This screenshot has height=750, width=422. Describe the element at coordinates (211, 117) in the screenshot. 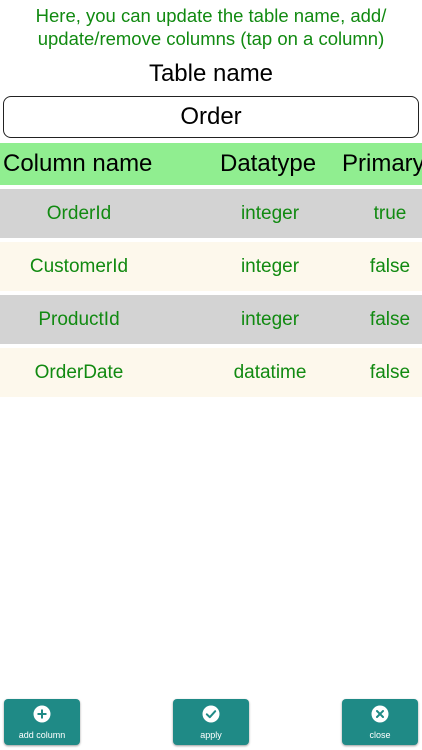

I see `table-name-input` at that location.